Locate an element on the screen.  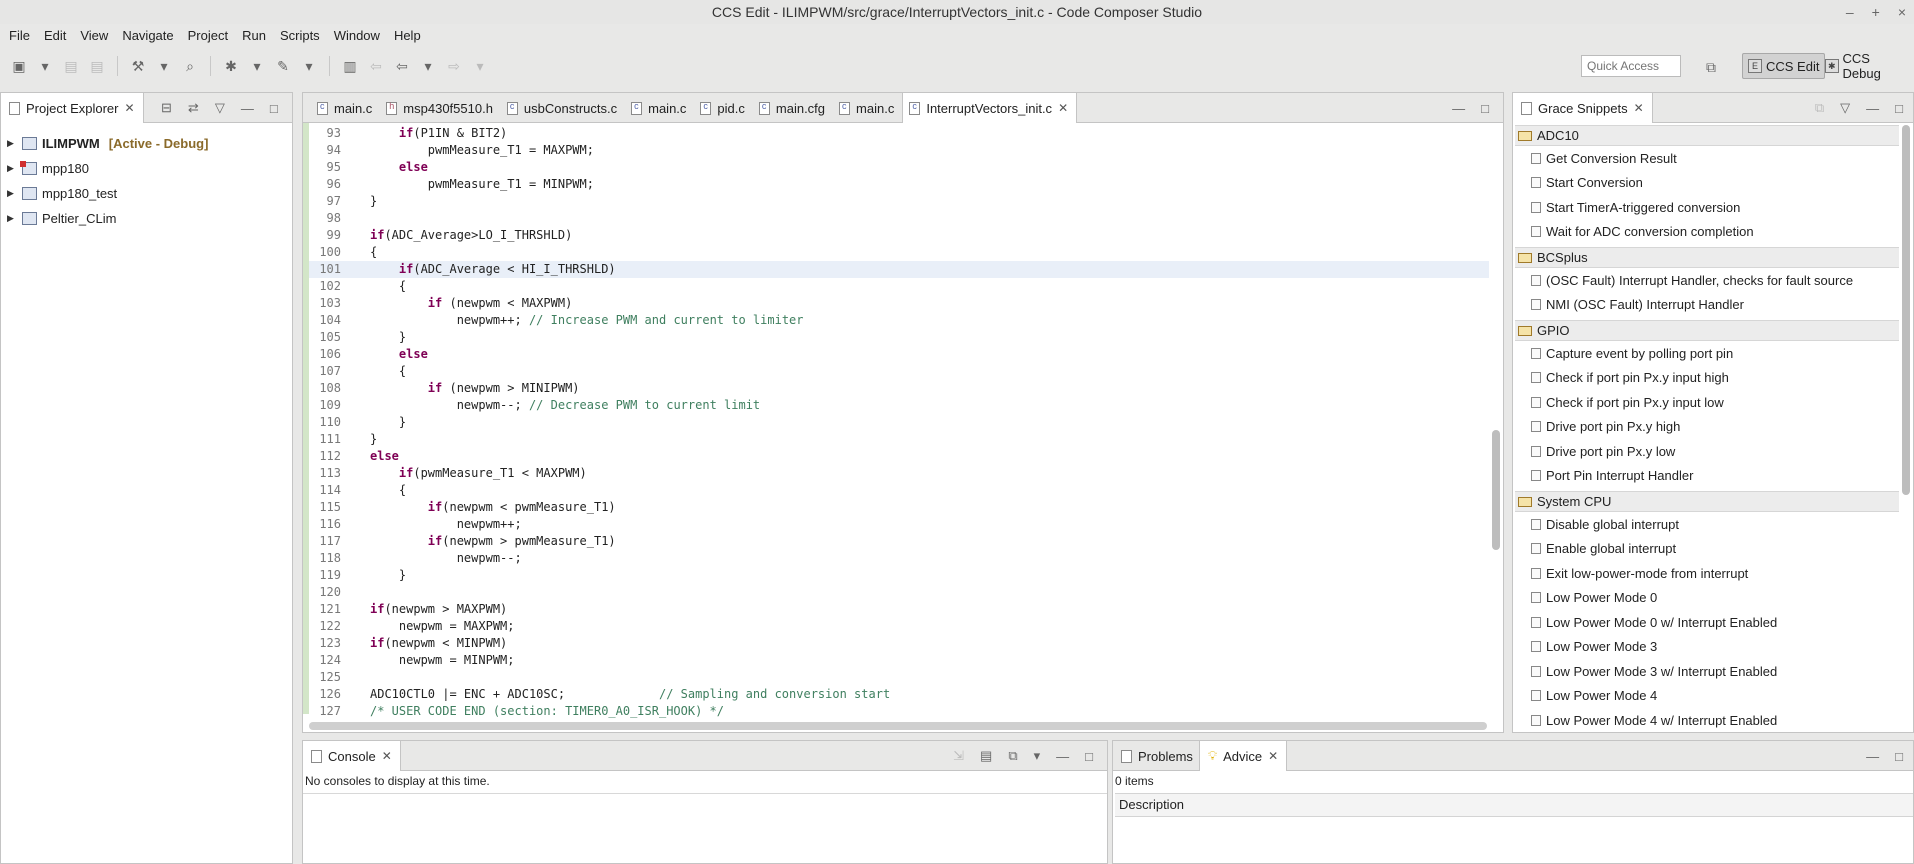
build-icon: ⚒ is located at coordinates (138, 66).